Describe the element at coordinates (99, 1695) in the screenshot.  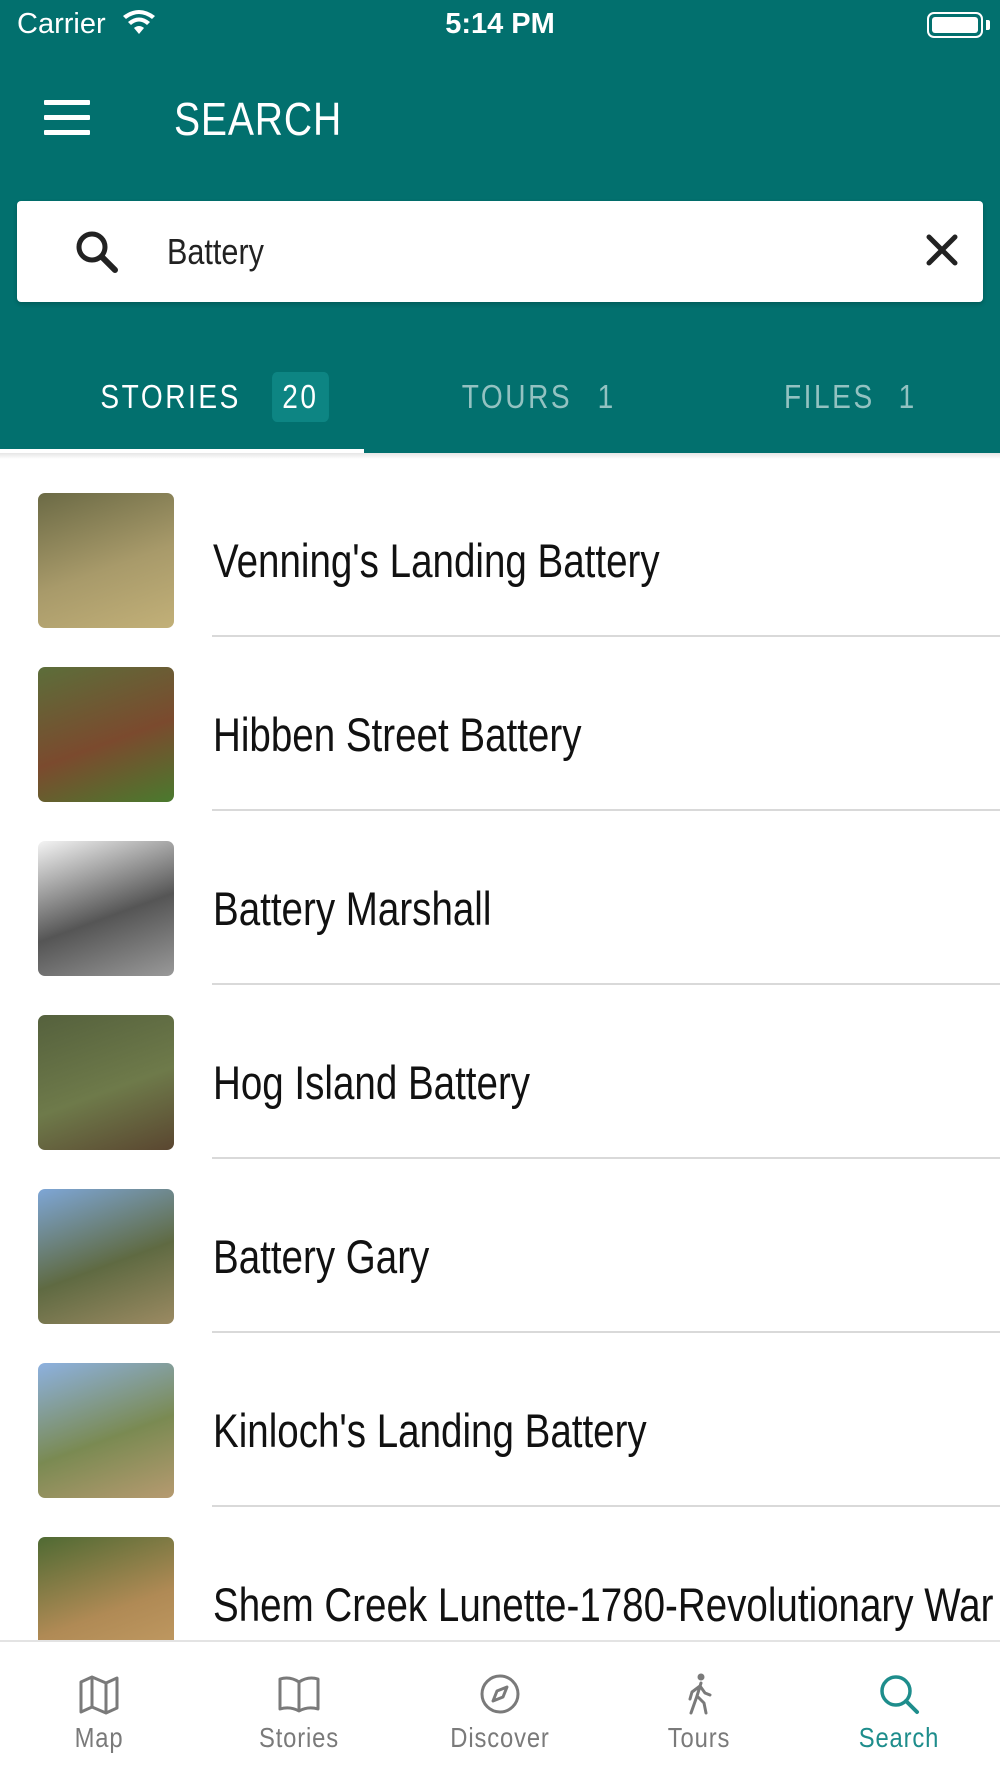
I see `map-icon` at that location.